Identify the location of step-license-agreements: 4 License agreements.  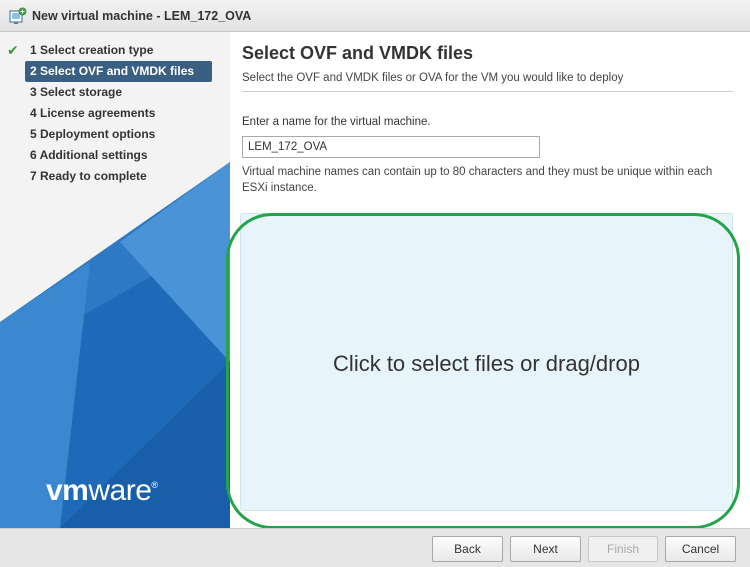
(118, 113).